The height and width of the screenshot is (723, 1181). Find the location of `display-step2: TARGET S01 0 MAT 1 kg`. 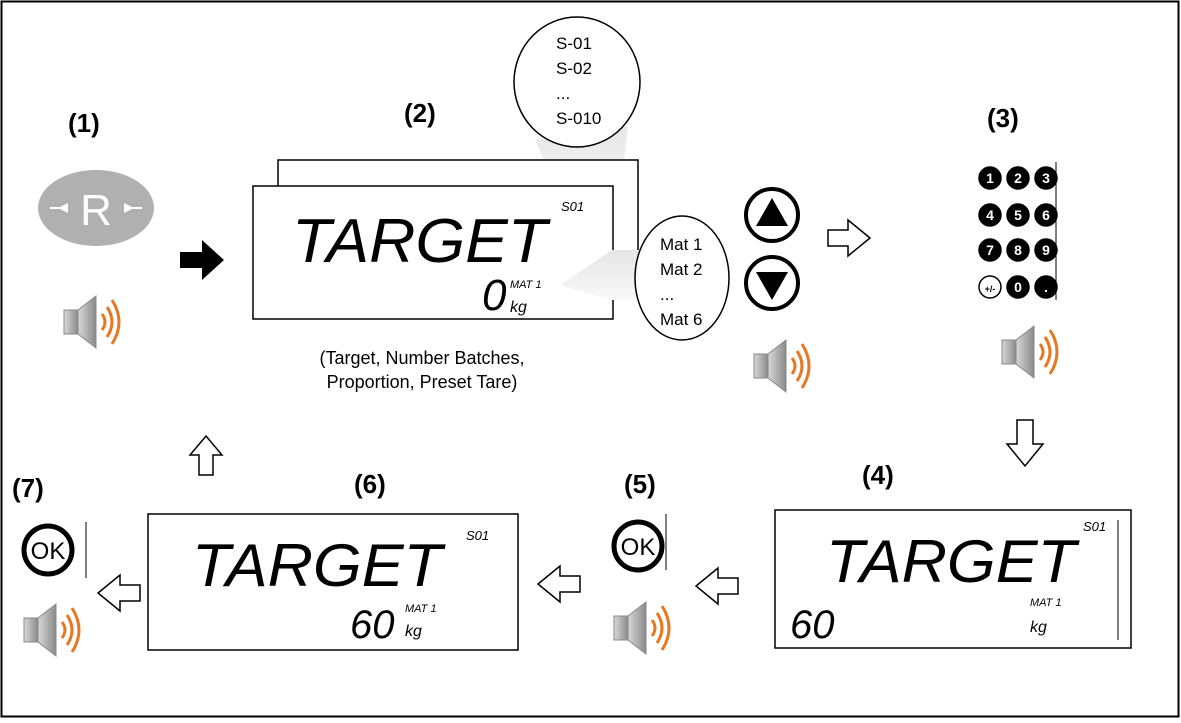

display-step2: TARGET S01 0 MAT 1 kg is located at coordinates (433, 252).